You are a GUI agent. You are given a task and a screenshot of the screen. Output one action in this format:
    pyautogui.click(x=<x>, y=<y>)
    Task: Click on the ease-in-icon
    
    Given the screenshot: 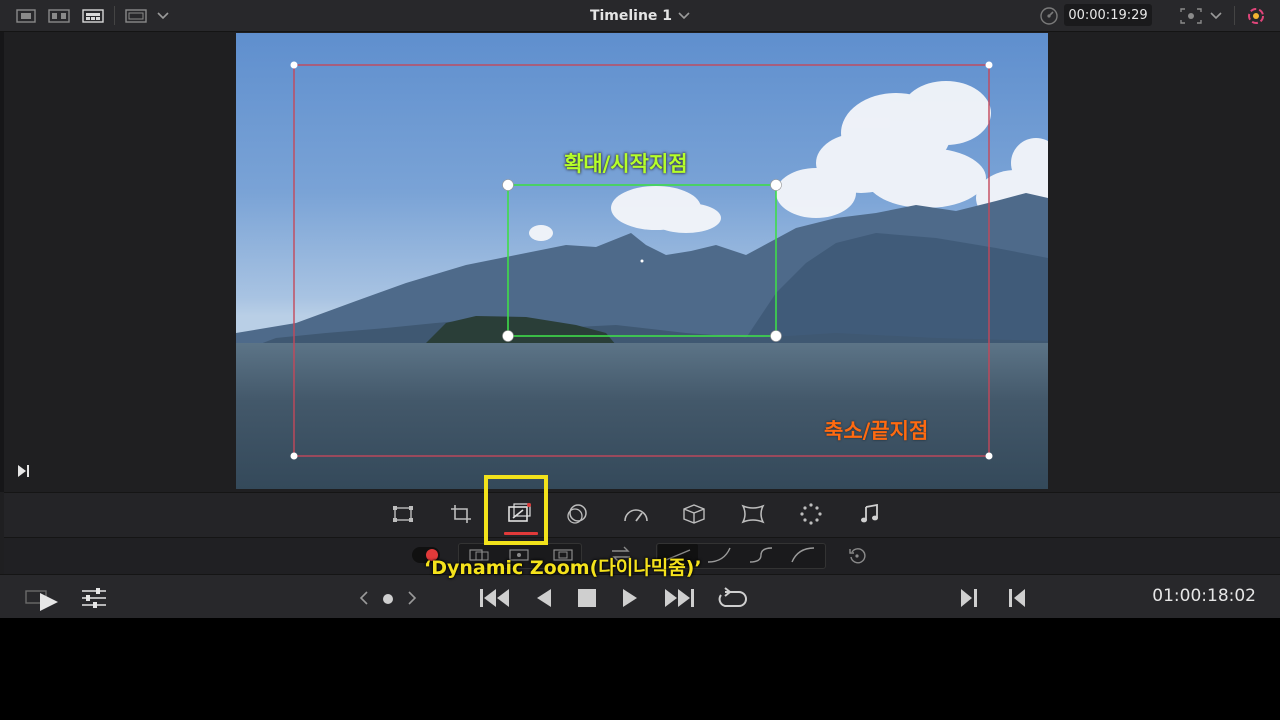 What is the action you would take?
    pyautogui.click(x=719, y=555)
    